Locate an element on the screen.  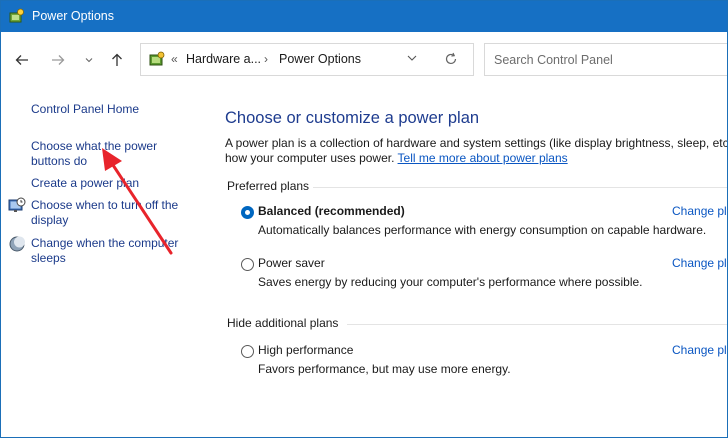
recent-locations-button is located at coordinates (89, 60).